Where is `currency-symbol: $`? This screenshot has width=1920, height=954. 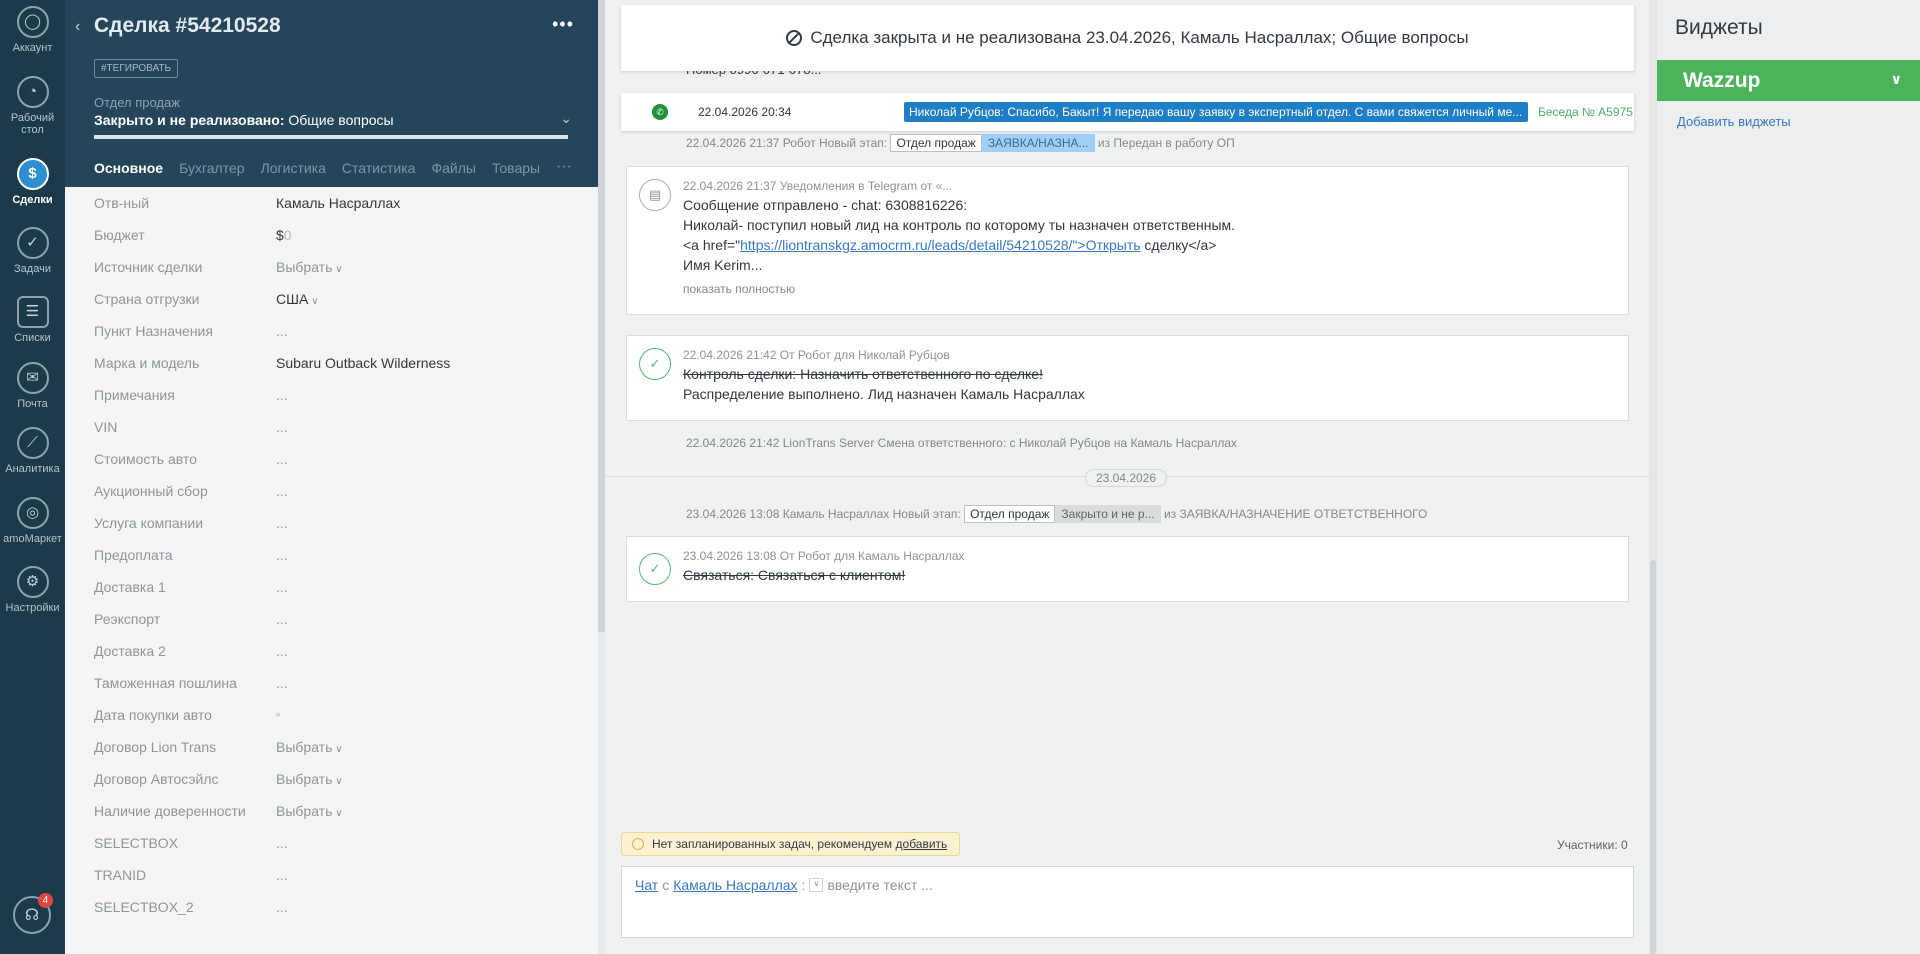
currency-symbol: $ is located at coordinates (280, 235).